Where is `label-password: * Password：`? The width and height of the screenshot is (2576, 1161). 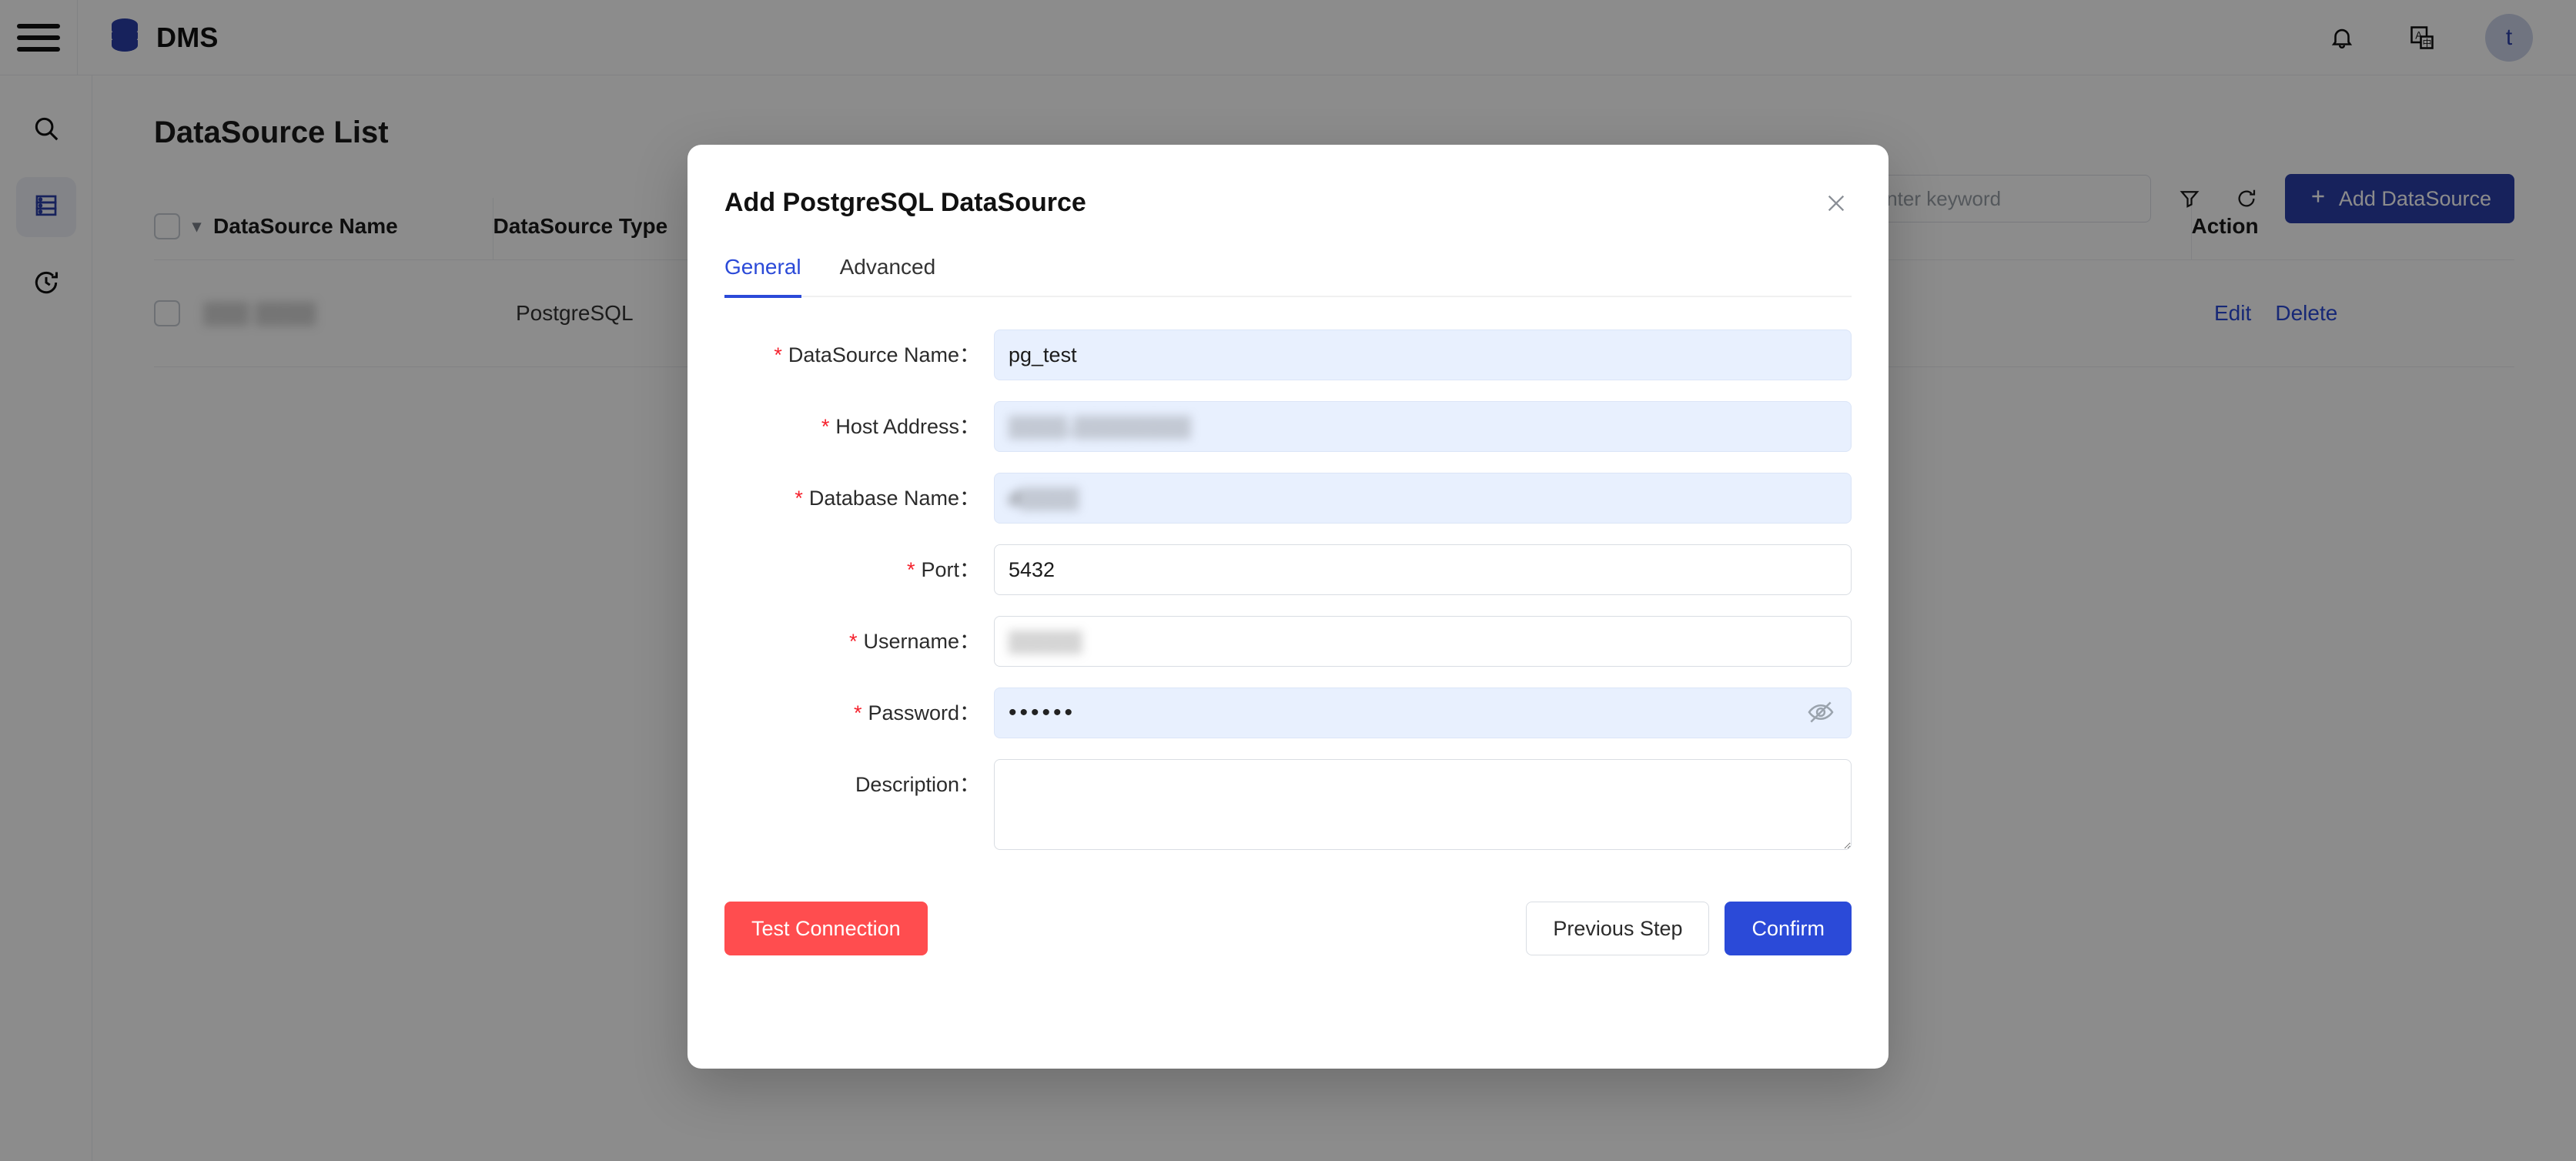 label-password: * Password： is located at coordinates (917, 712).